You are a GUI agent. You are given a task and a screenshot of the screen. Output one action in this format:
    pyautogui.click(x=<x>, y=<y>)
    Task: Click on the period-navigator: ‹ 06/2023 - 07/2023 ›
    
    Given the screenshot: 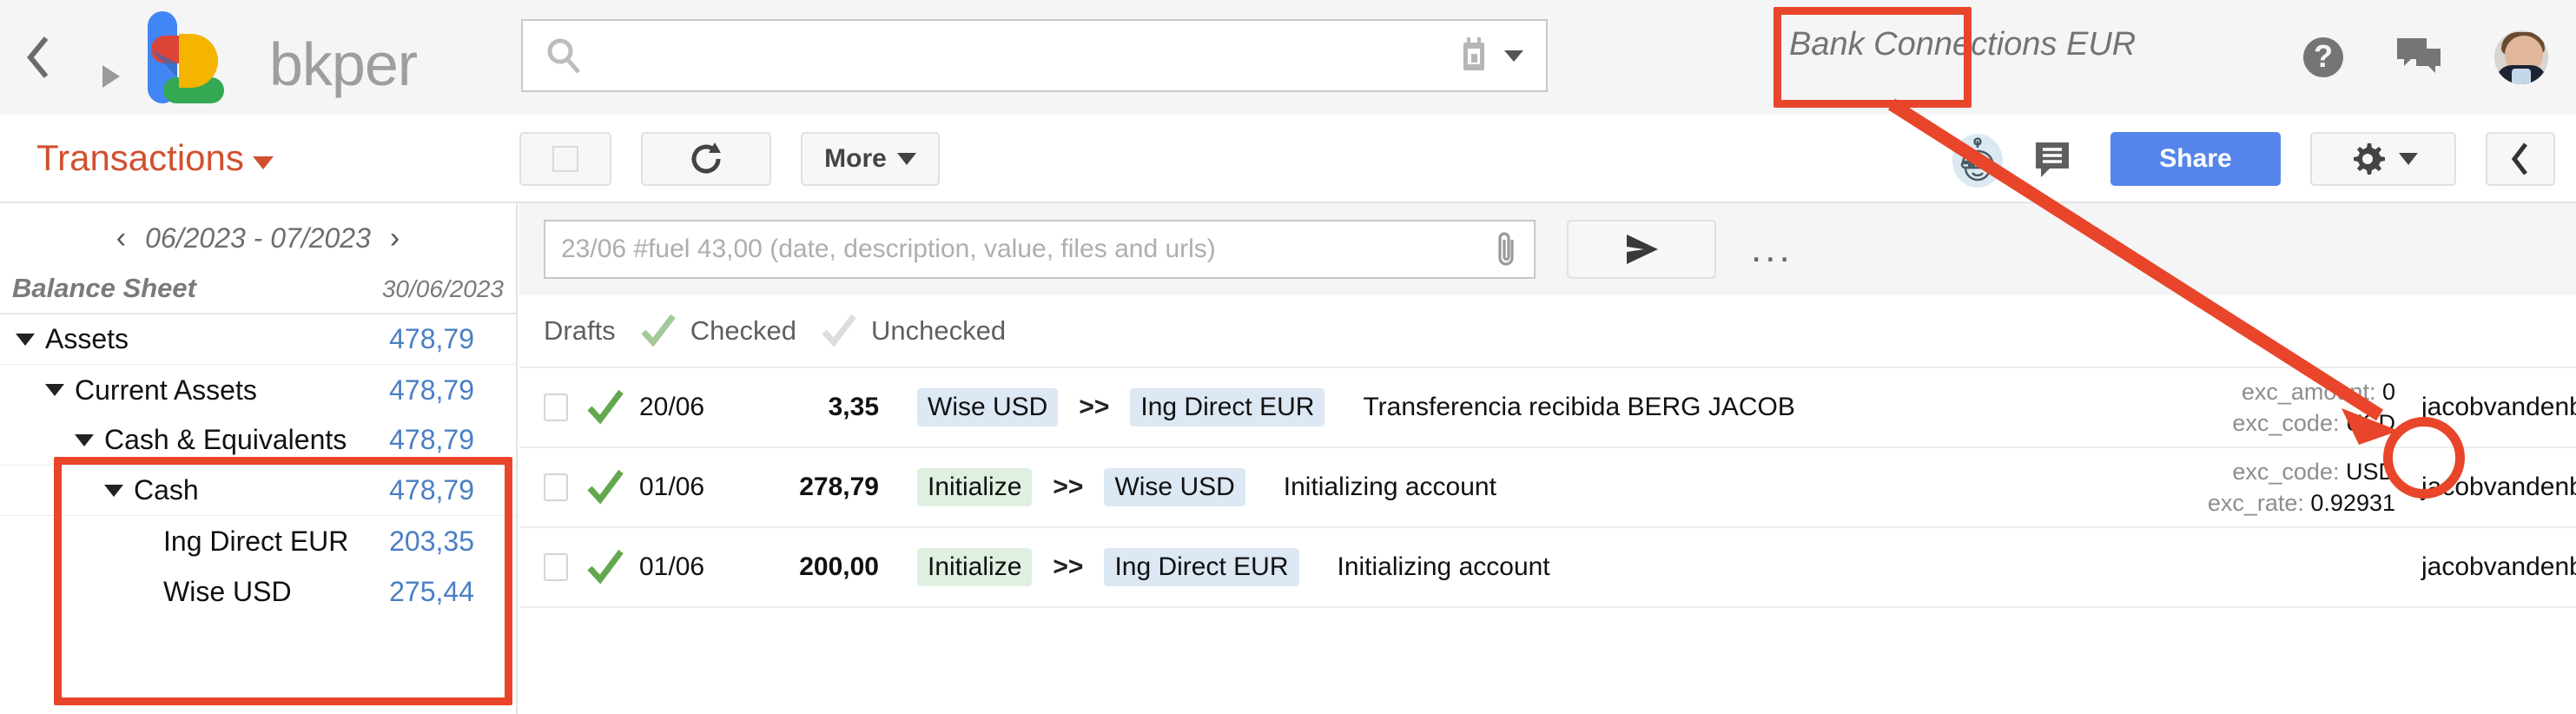 What is the action you would take?
    pyautogui.click(x=258, y=238)
    